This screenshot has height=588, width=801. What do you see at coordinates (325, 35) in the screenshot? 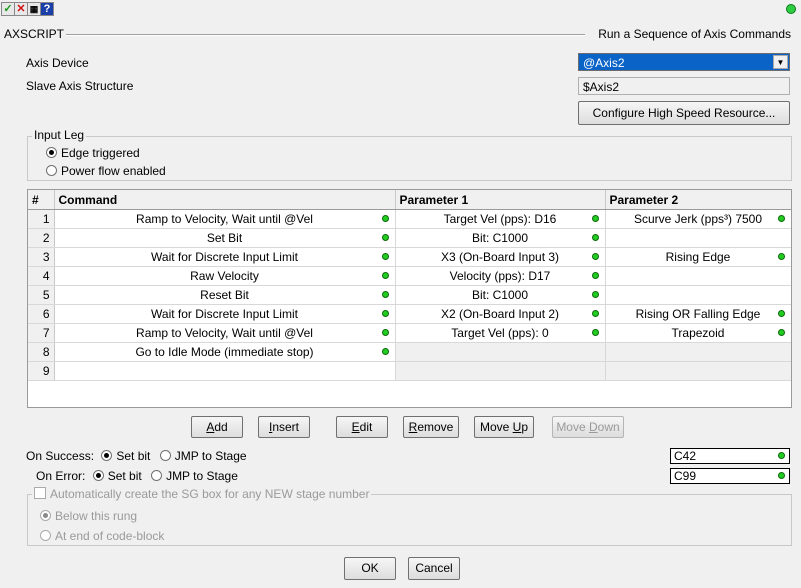
I see `header-divider` at bounding box center [325, 35].